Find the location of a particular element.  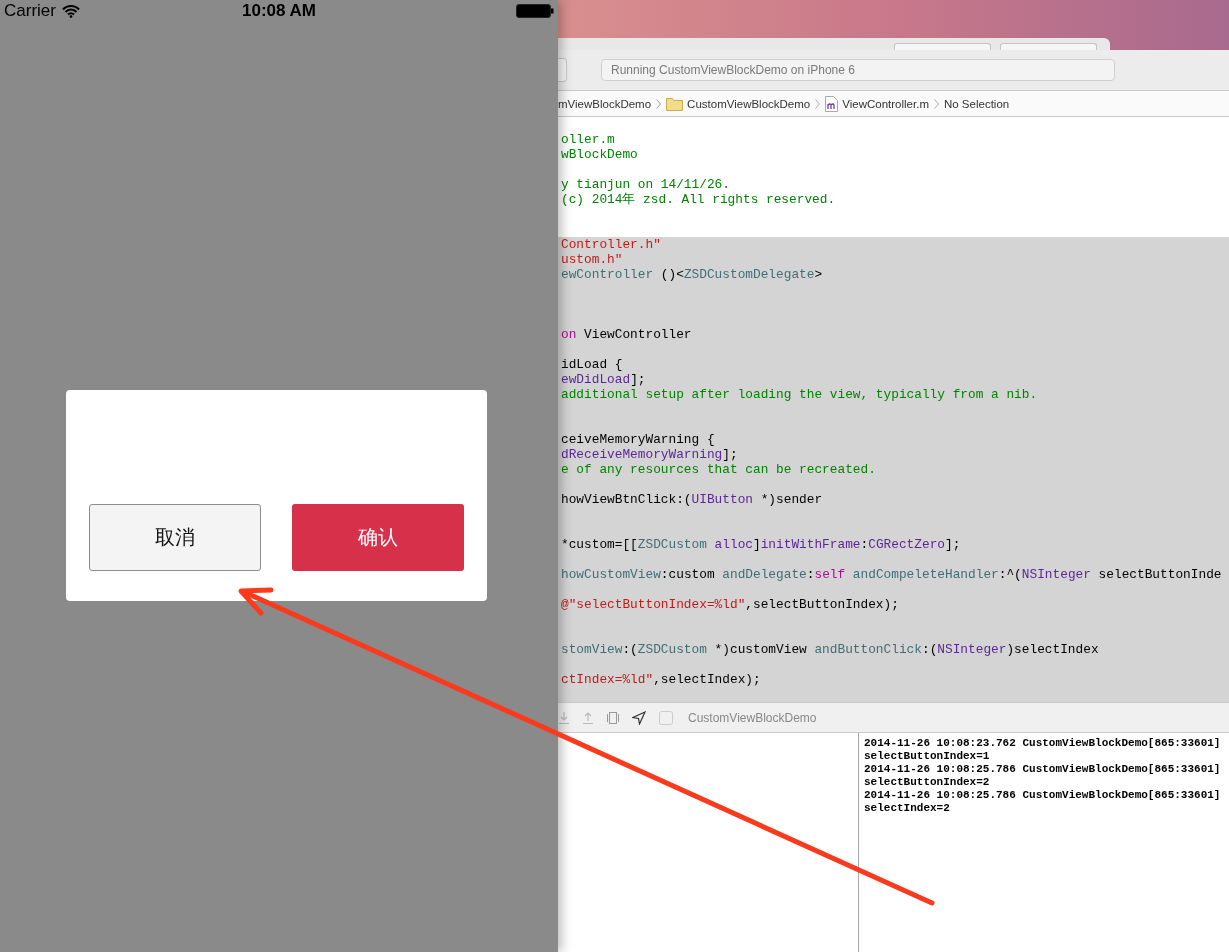

confirm-button: 确认 is located at coordinates (378, 537).